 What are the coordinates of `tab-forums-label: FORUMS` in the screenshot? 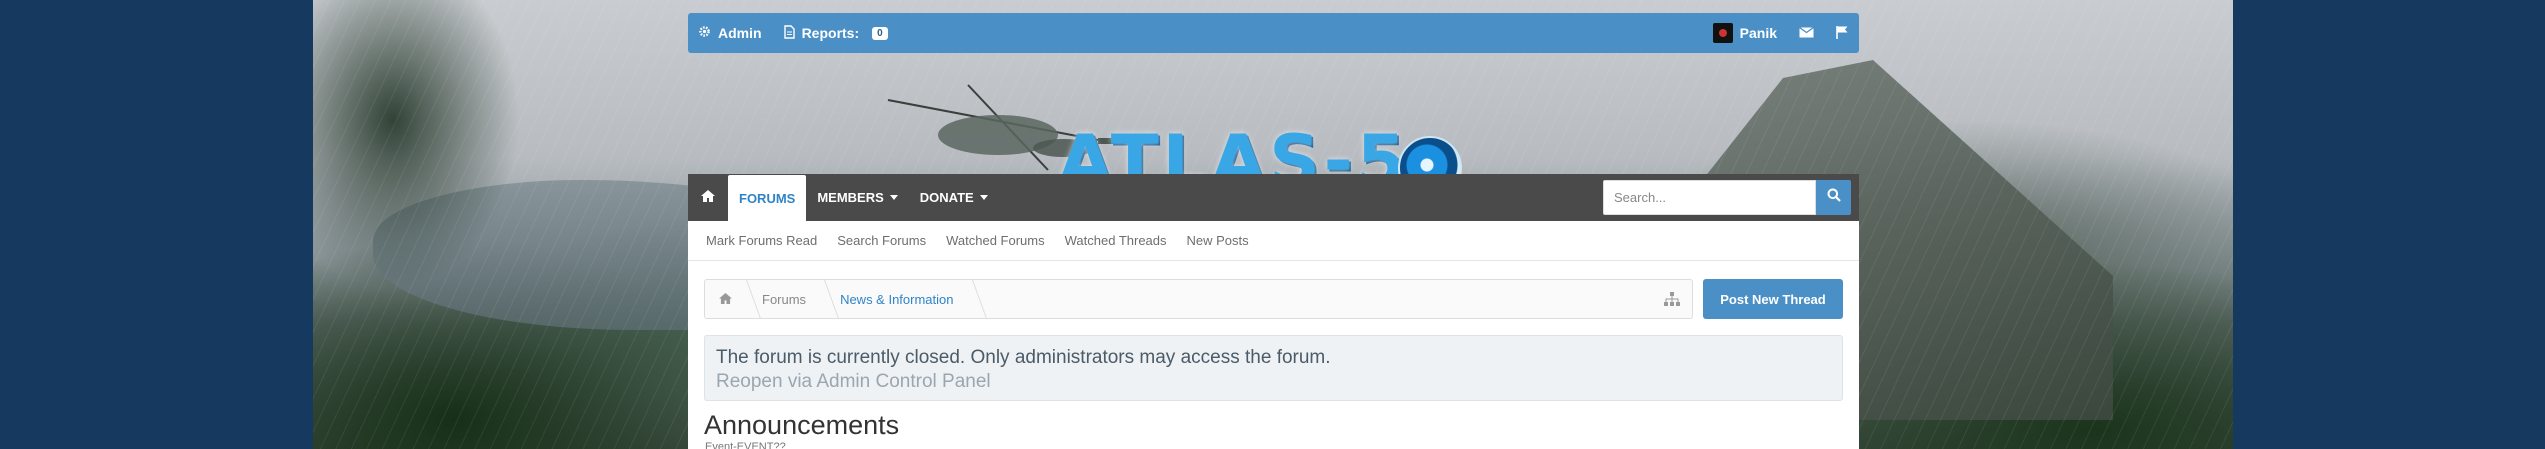 It's located at (767, 198).